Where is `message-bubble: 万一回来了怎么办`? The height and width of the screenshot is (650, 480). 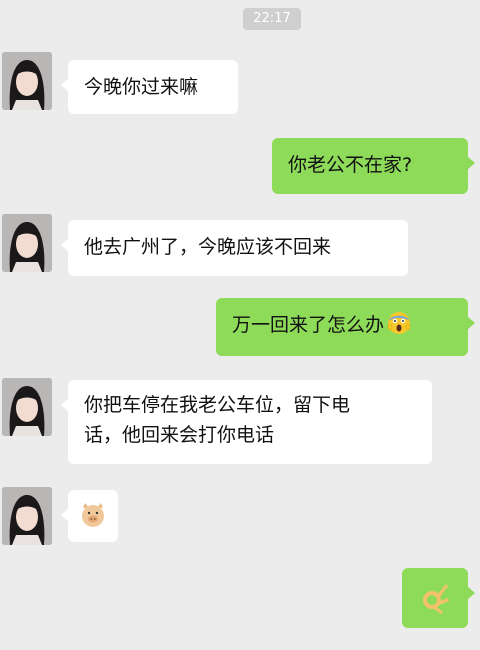 message-bubble: 万一回来了怎么办 is located at coordinates (345, 327).